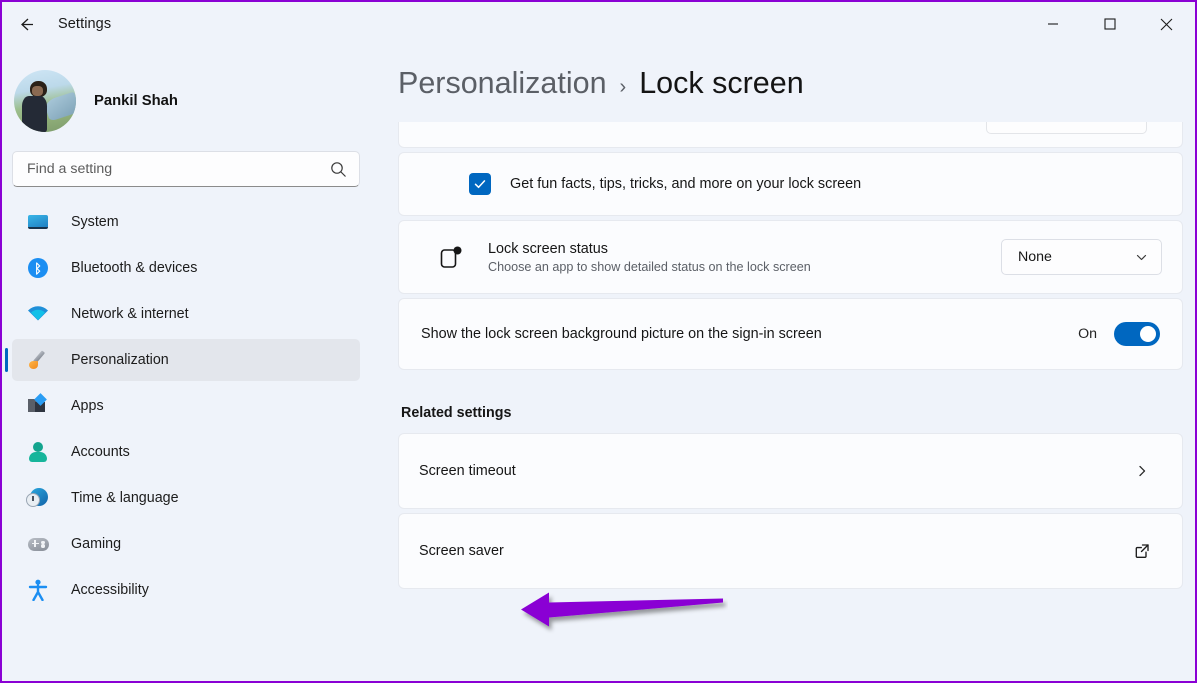 This screenshot has height=683, width=1197. Describe the element at coordinates (1035, 257) in the screenshot. I see `dropdown-value: None` at that location.